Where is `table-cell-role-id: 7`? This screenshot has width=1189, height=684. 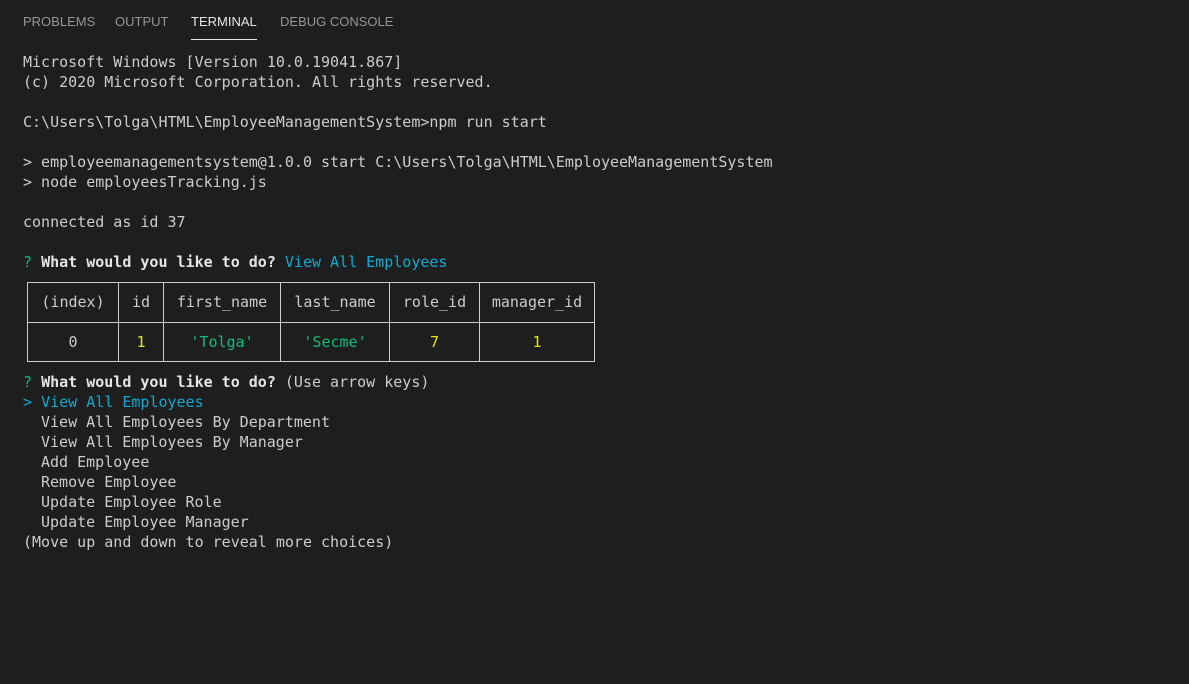
table-cell-role-id: 7 is located at coordinates (434, 342).